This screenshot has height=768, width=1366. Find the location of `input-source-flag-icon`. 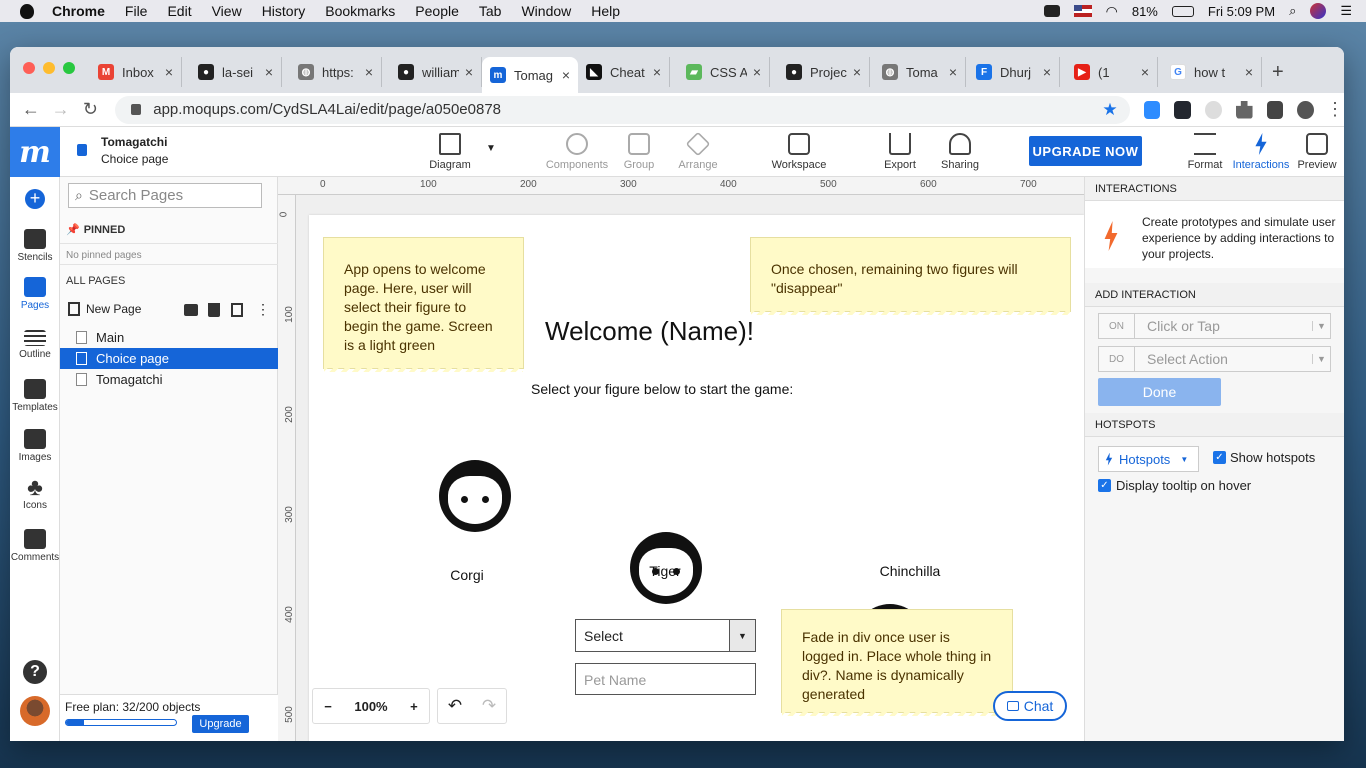

input-source-flag-icon is located at coordinates (1082, 11).